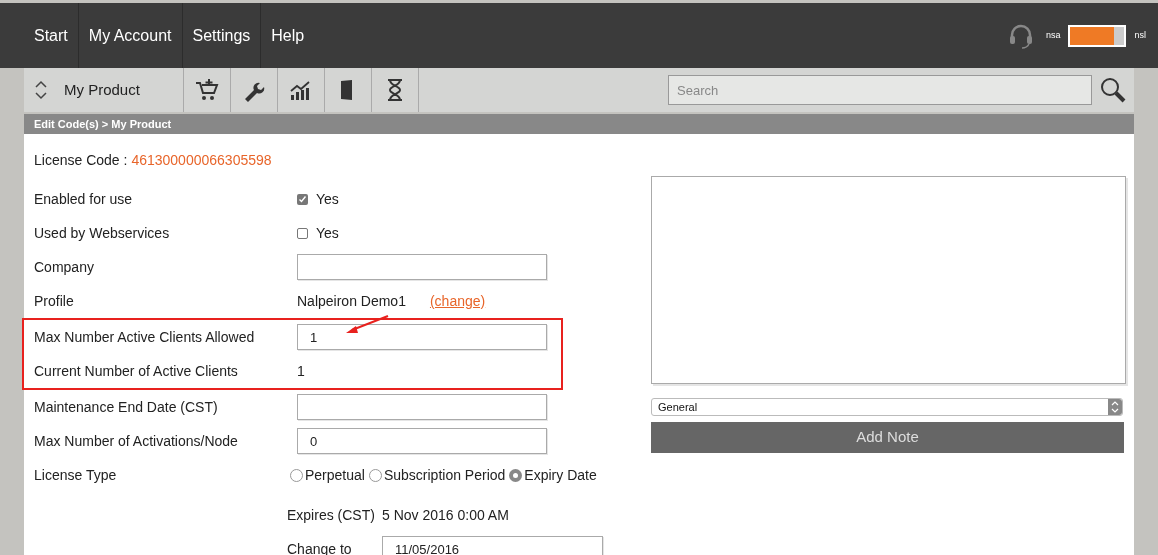  Describe the element at coordinates (301, 371) in the screenshot. I see `value-text: 1` at that location.